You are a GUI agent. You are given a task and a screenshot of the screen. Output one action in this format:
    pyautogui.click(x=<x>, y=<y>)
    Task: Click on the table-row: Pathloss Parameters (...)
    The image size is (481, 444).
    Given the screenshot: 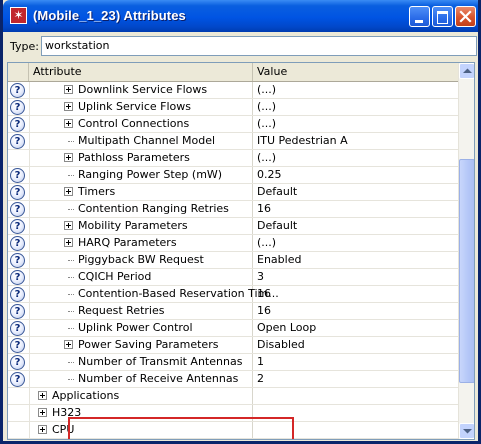 What is the action you would take?
    pyautogui.click(x=233, y=158)
    